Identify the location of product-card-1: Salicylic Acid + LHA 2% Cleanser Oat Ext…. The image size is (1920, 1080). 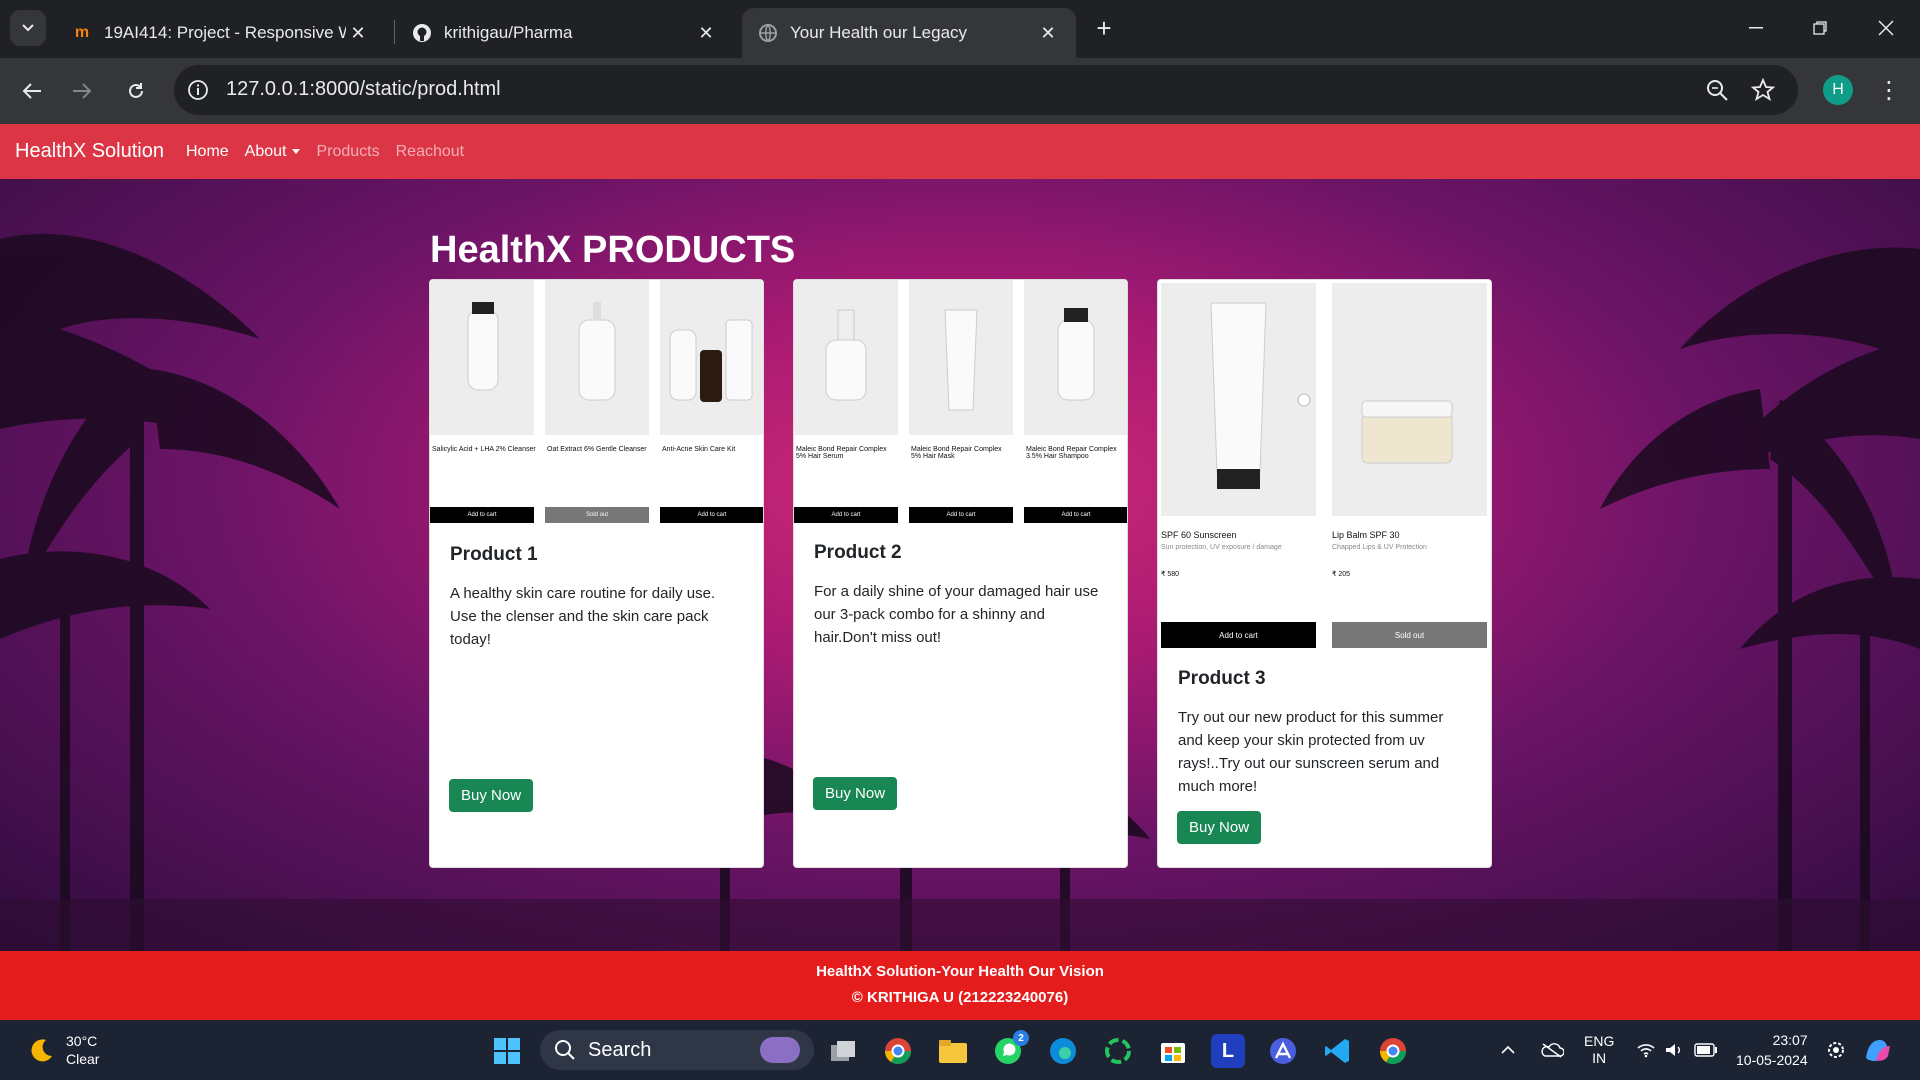
(596, 573).